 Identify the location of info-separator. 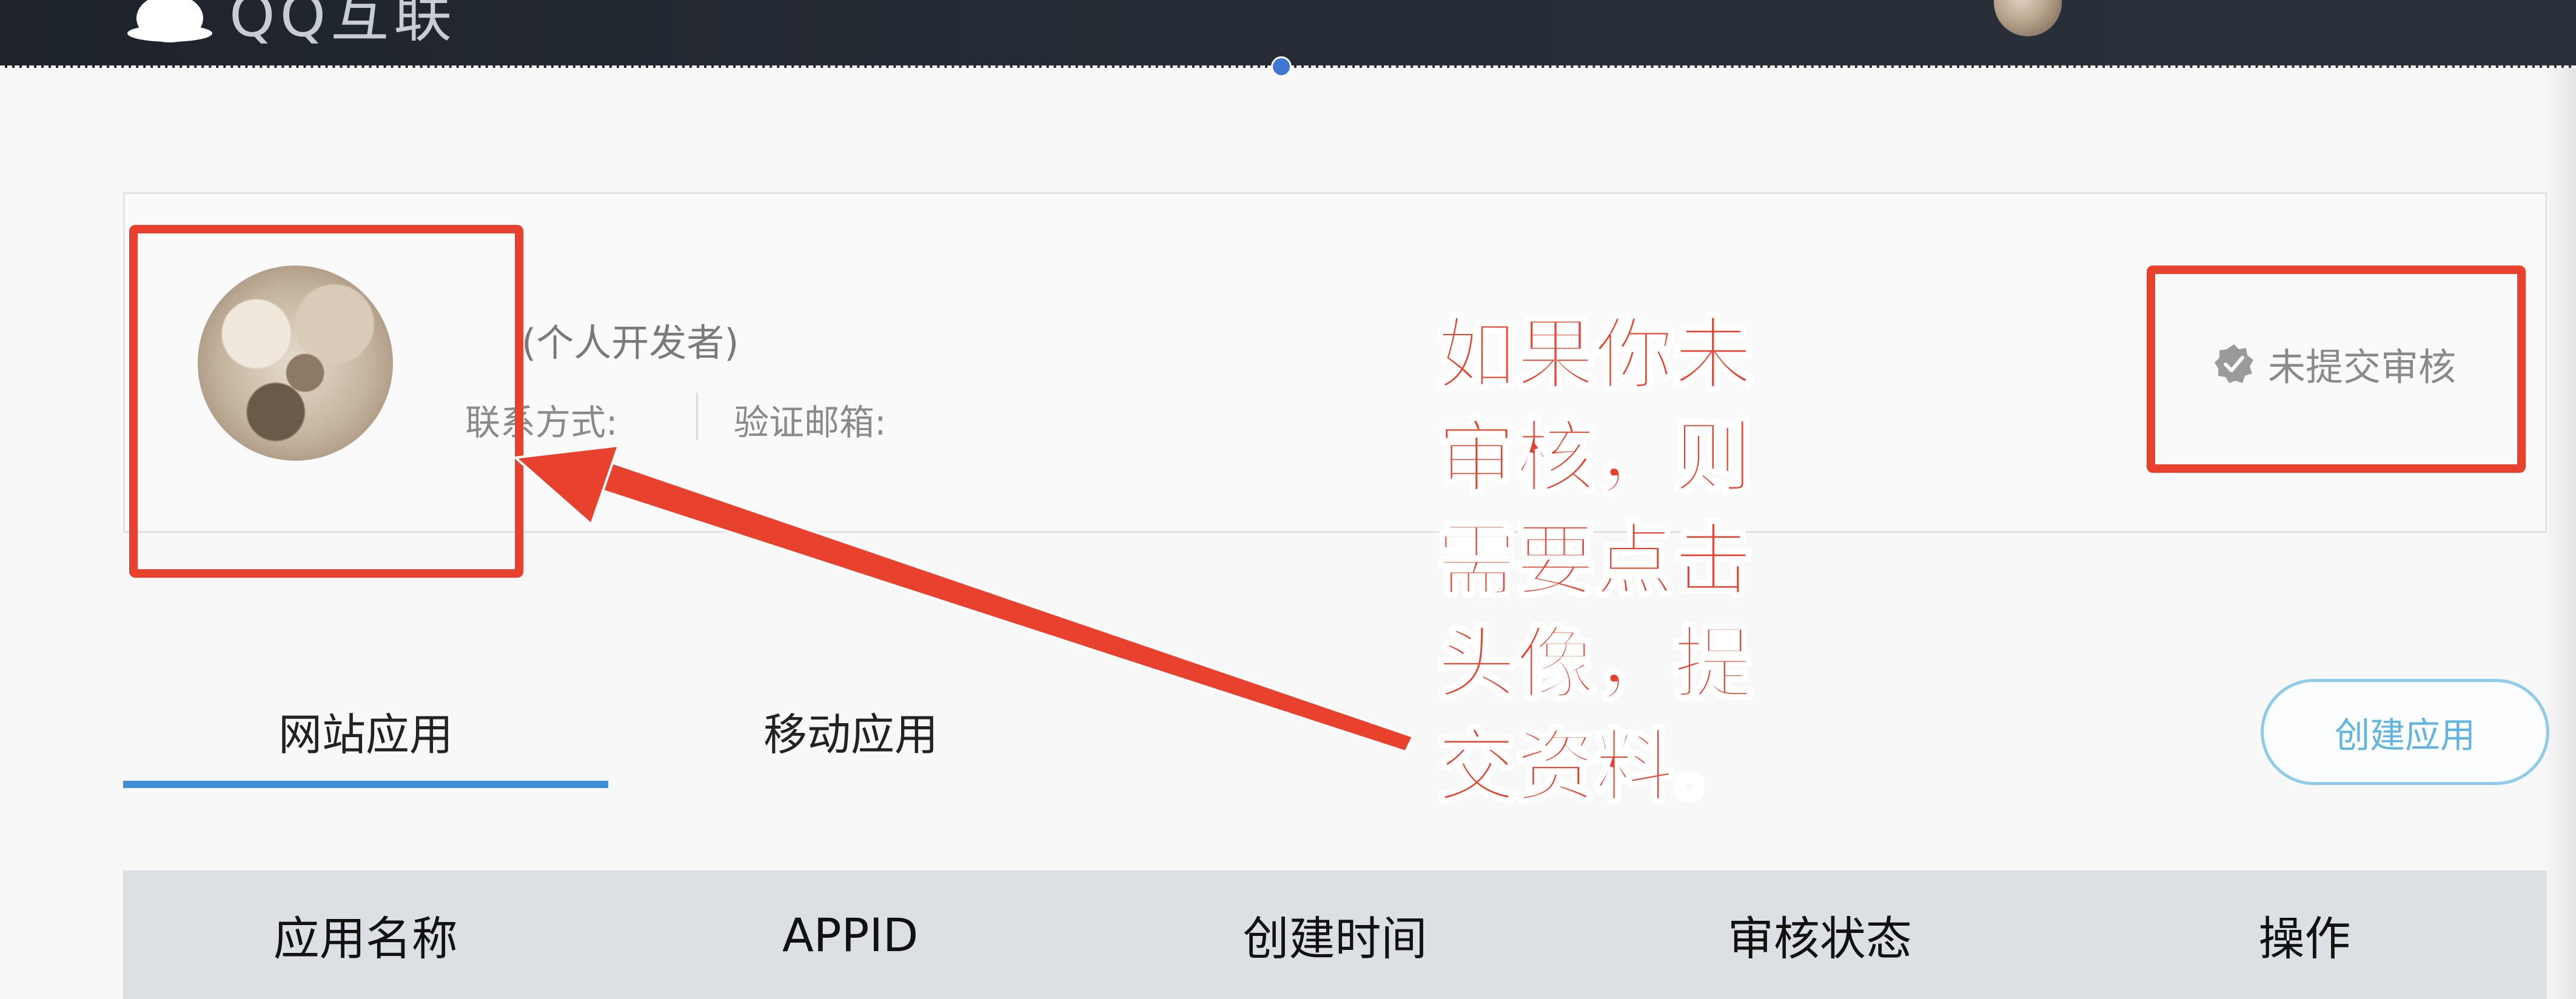
(697, 416).